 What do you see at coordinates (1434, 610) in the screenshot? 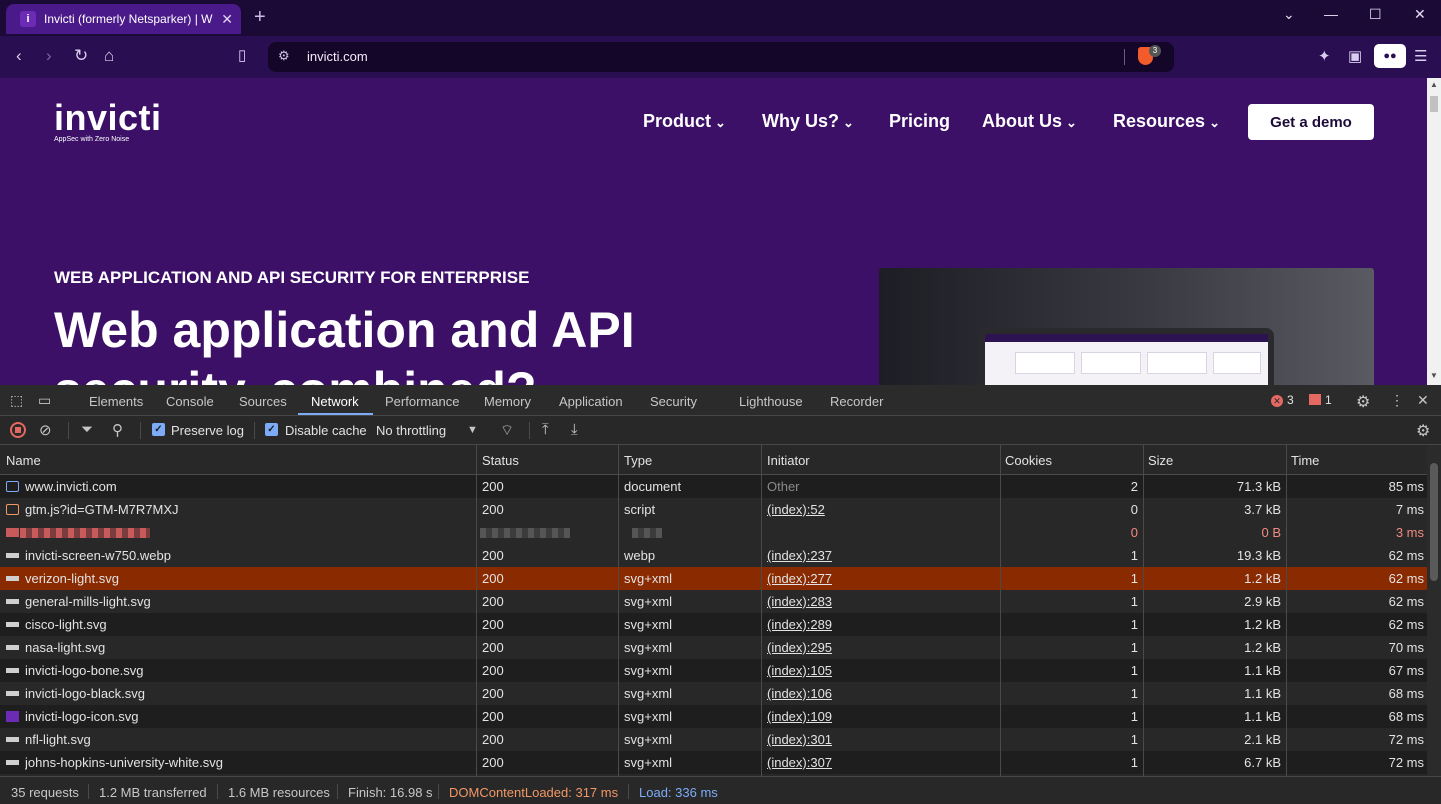
I see `table-scrollbar` at bounding box center [1434, 610].